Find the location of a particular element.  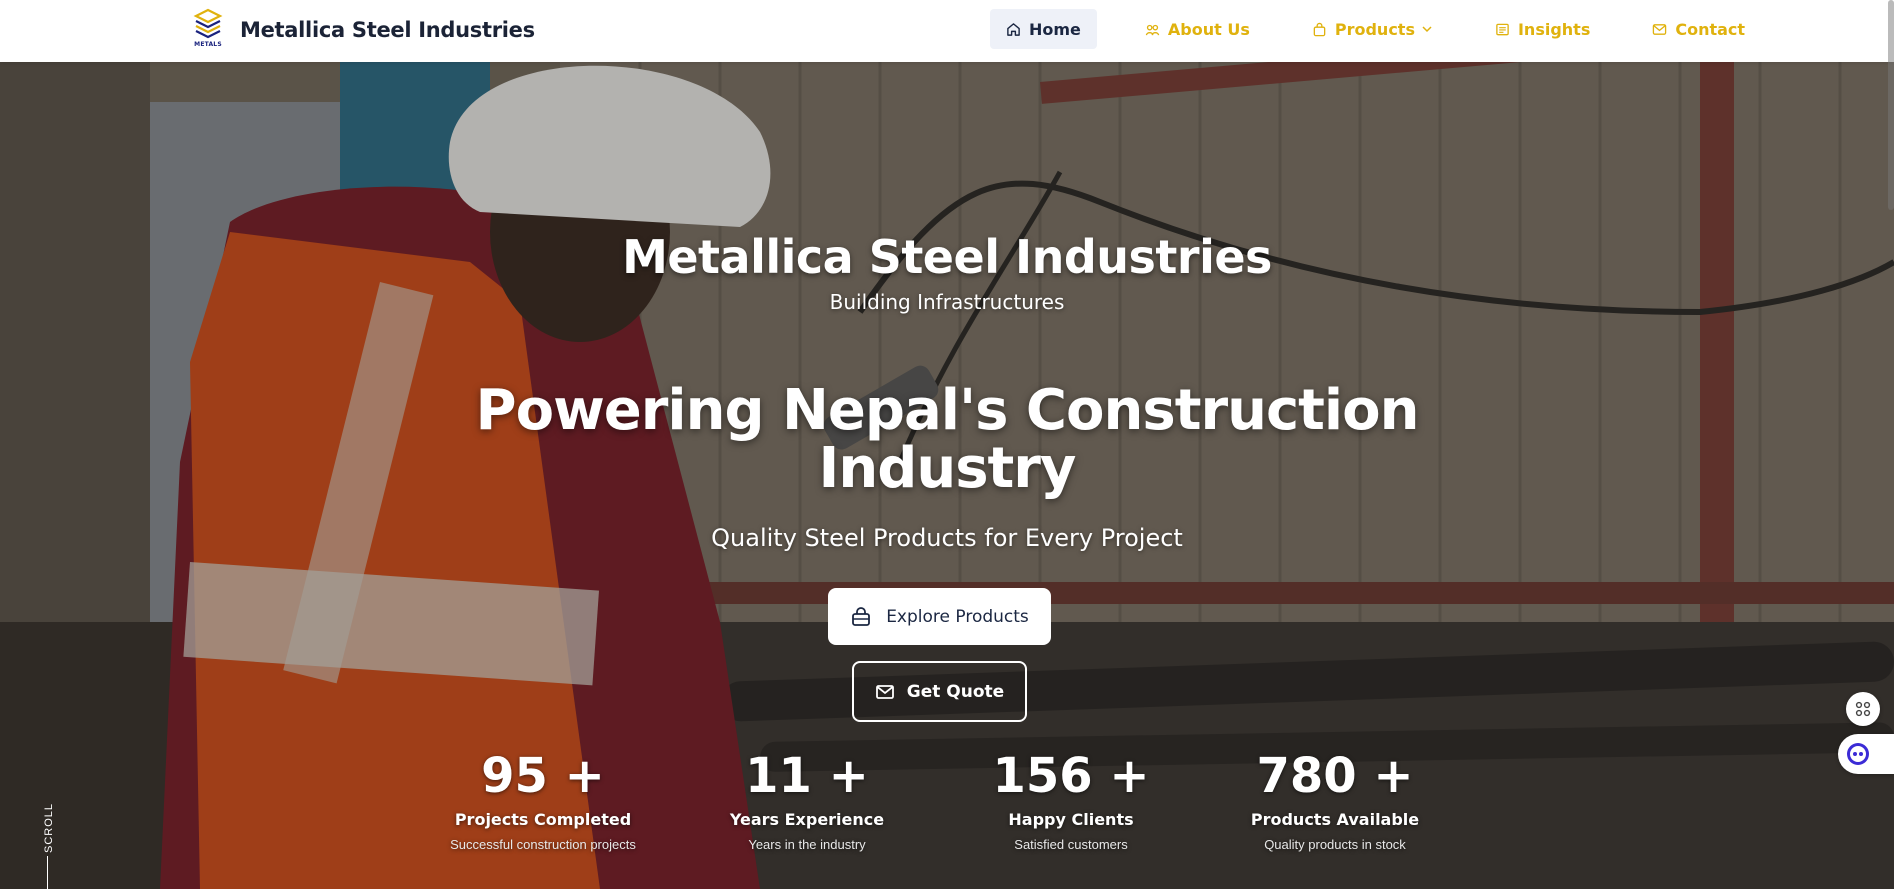

widgets-button is located at coordinates (1863, 709).